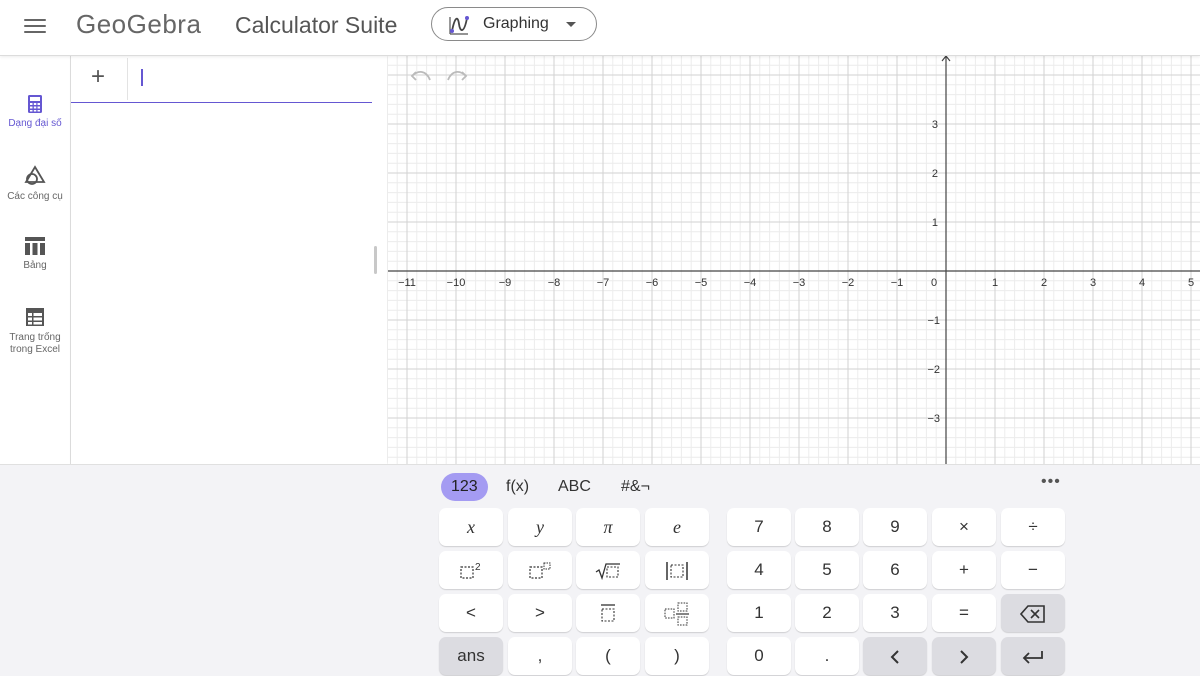  I want to click on key-decimal: ., so click(827, 656).